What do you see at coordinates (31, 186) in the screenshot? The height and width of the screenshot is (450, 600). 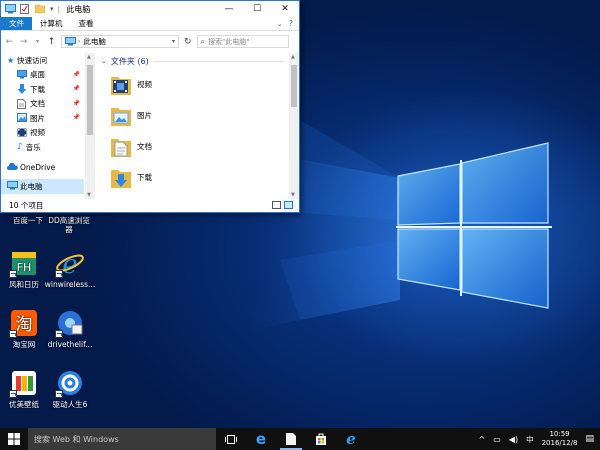 I see `nav-this-pc-label: 此电脑` at bounding box center [31, 186].